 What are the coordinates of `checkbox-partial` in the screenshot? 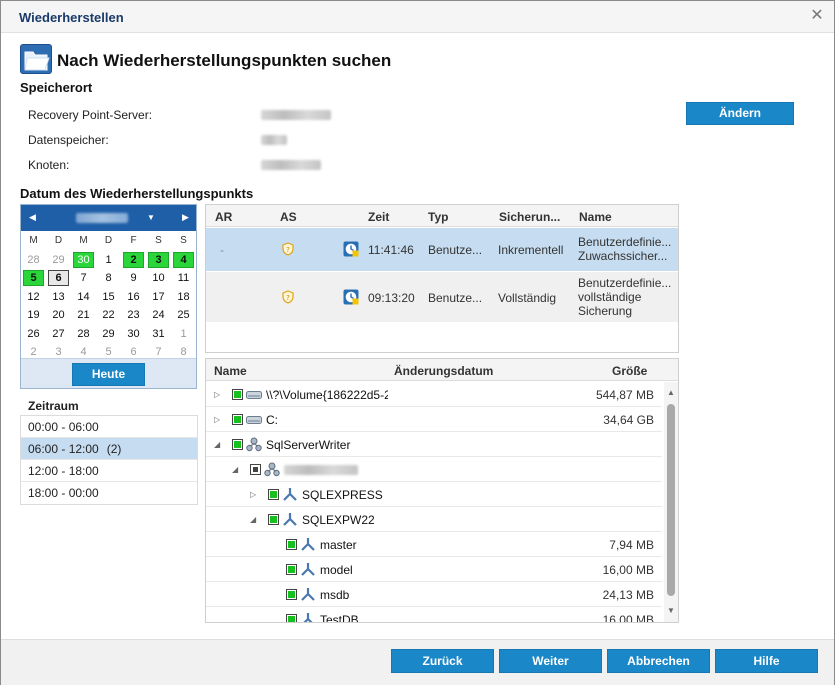 It's located at (255, 469).